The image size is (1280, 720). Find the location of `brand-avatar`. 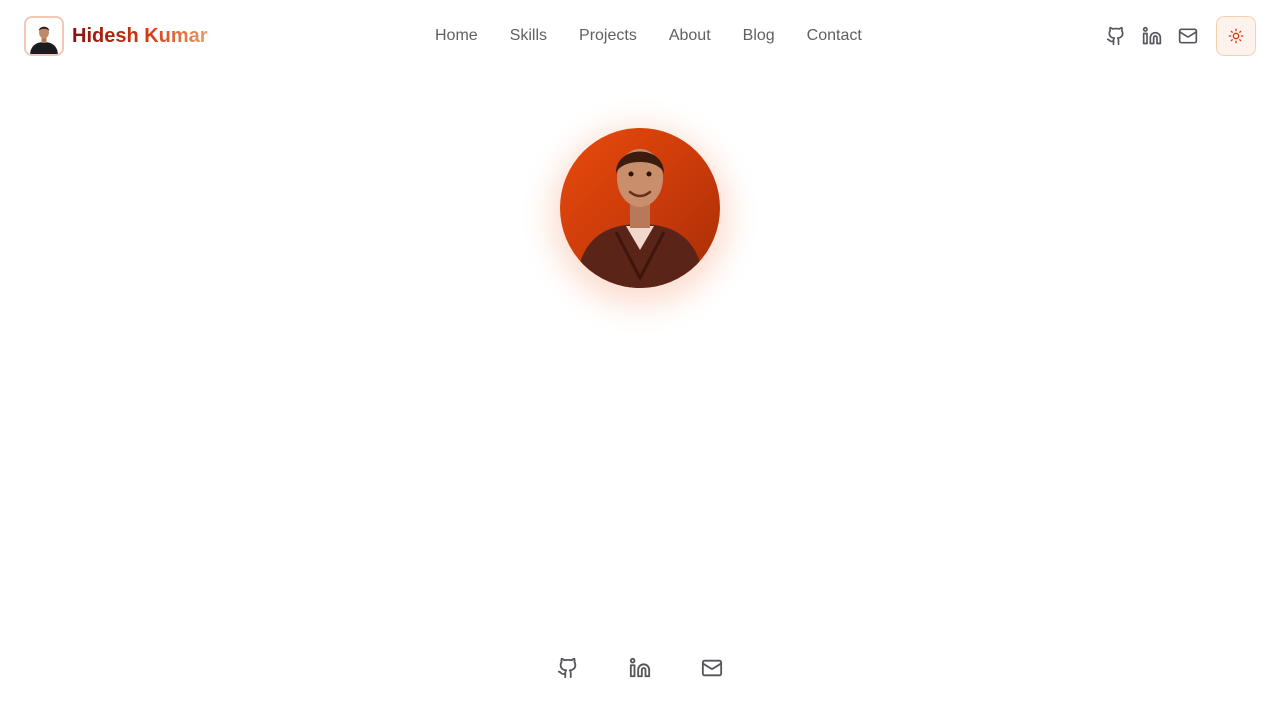

brand-avatar is located at coordinates (44, 36).